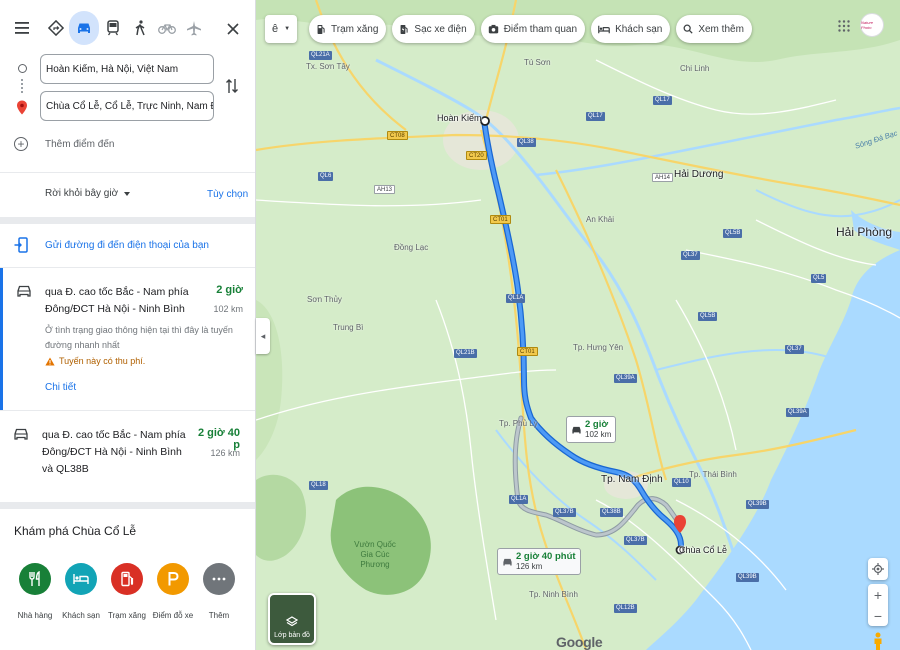 The width and height of the screenshot is (900, 650). I want to click on road-shield: QL1A, so click(519, 499).